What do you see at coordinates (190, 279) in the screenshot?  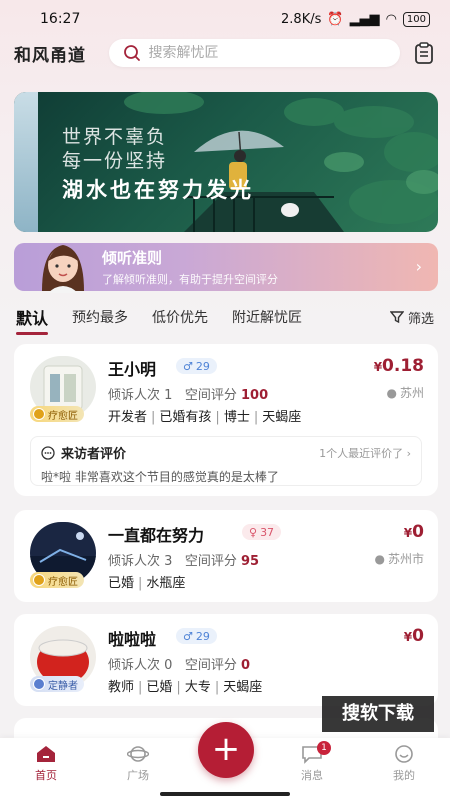 I see `rules-subtitle: 了解倾听准则，有助于提升空间评分` at bounding box center [190, 279].